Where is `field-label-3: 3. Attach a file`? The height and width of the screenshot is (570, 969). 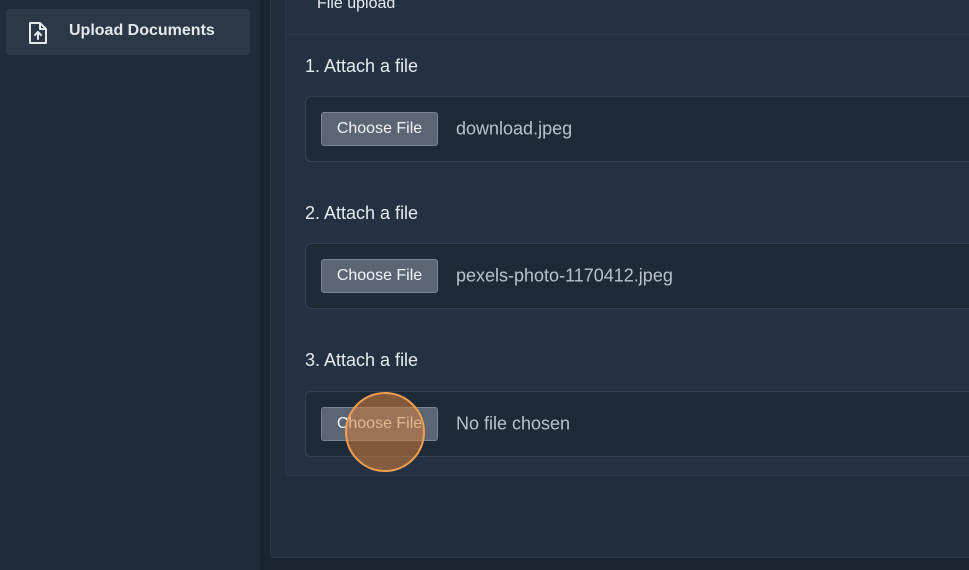 field-label-3: 3. Attach a file is located at coordinates (362, 360).